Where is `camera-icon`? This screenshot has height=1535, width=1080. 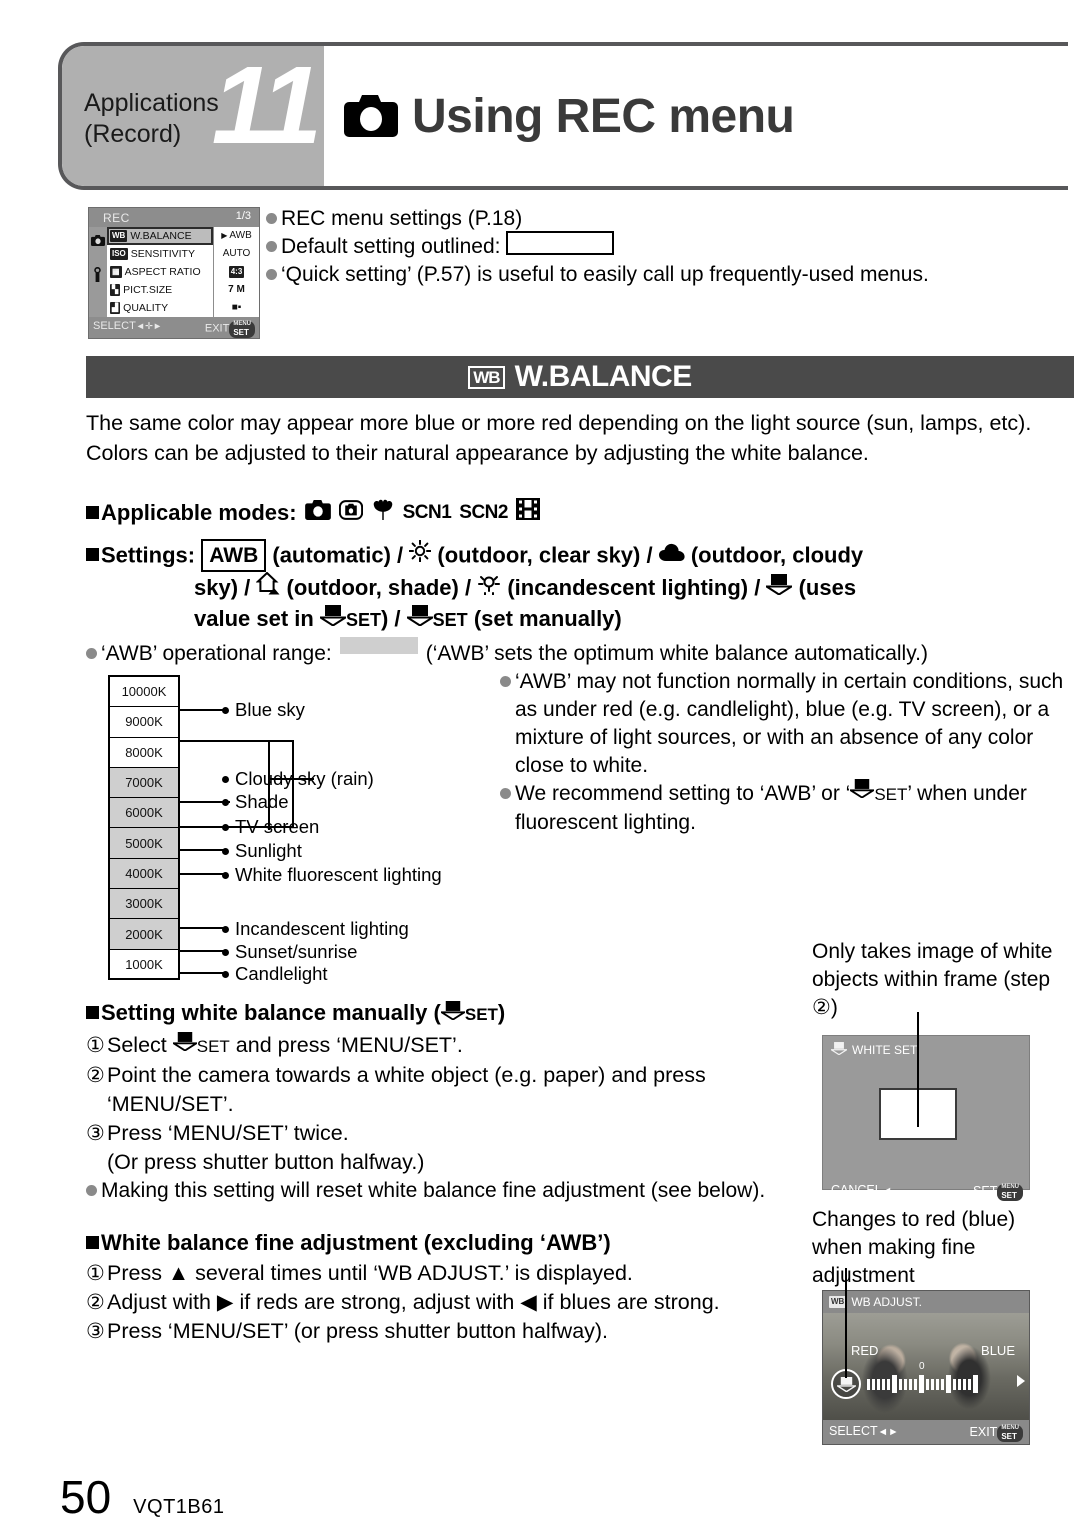 camera-icon is located at coordinates (317, 513).